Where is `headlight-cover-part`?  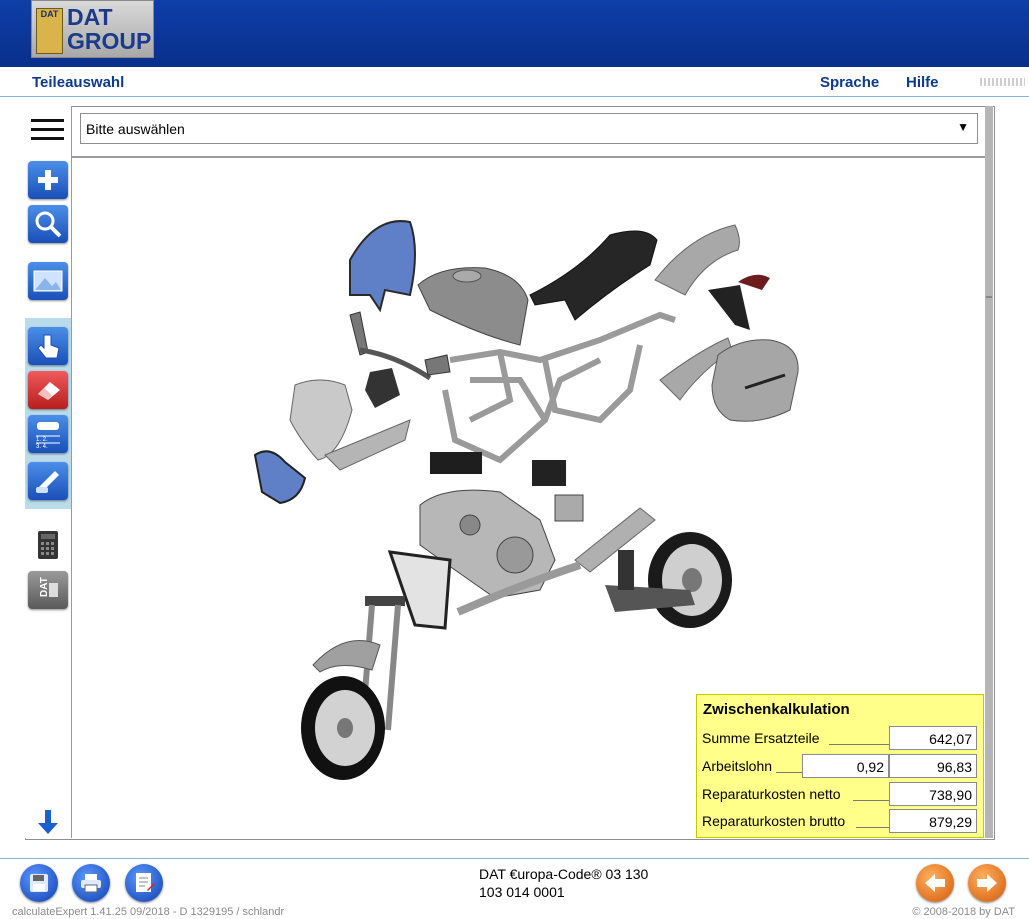
headlight-cover-part is located at coordinates (280, 477).